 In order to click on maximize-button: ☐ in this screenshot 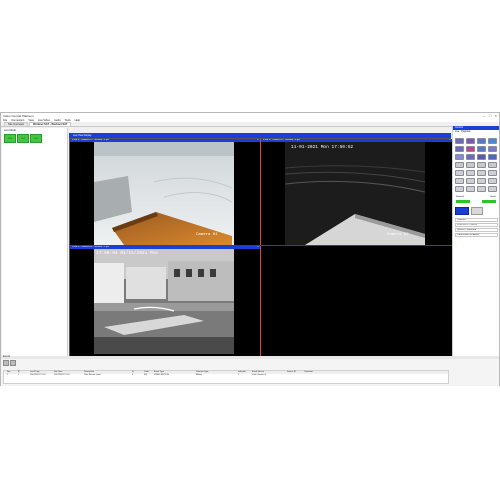, I will do `click(490, 116)`.